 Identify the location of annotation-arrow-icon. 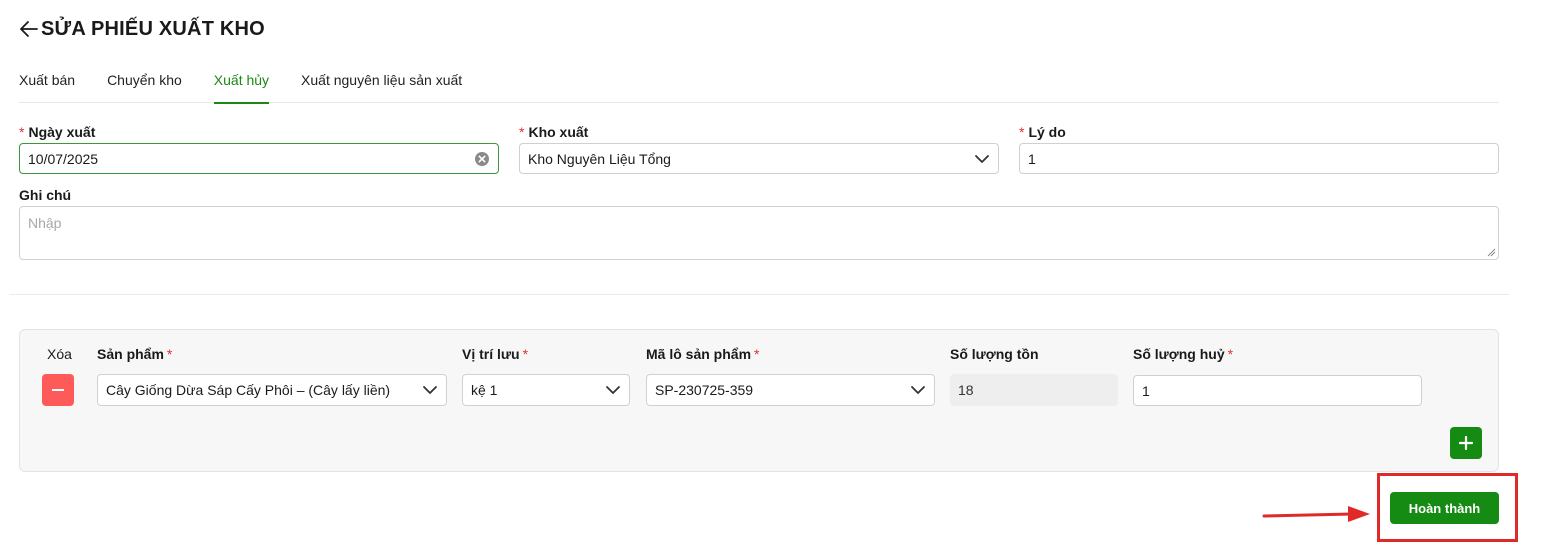
(1316, 514).